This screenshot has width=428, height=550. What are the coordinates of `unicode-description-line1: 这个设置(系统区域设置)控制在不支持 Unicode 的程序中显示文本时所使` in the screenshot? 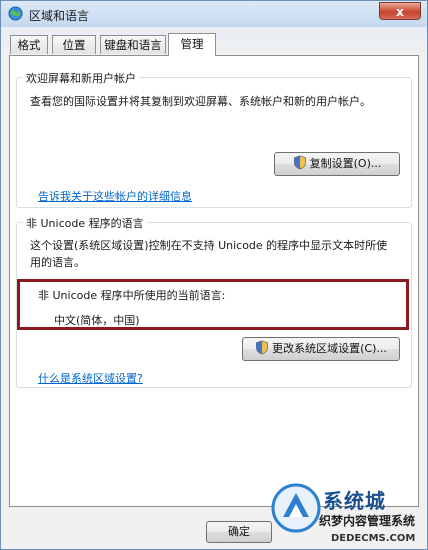 It's located at (209, 245).